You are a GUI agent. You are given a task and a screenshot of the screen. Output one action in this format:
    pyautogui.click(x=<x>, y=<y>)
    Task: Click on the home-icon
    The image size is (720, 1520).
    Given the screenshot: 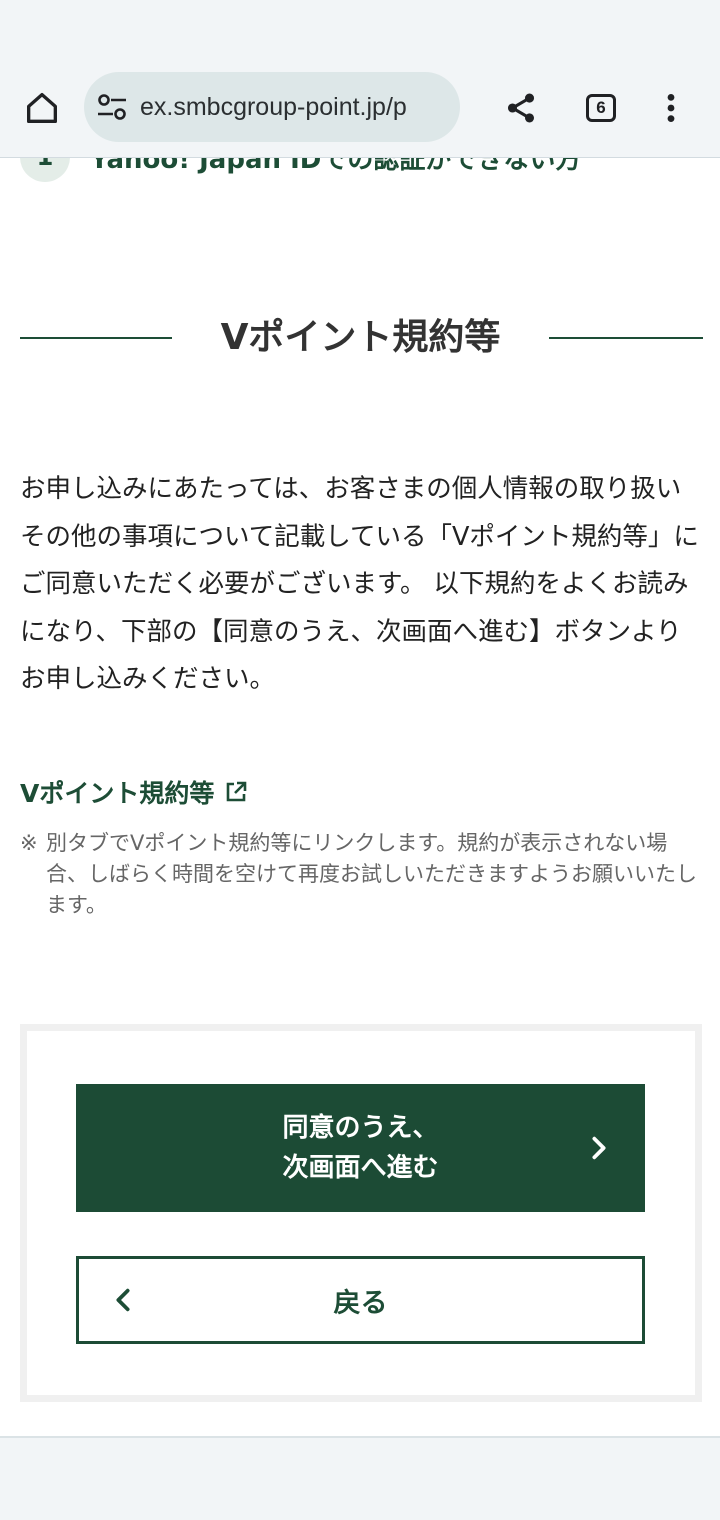 What is the action you would take?
    pyautogui.click(x=42, y=108)
    